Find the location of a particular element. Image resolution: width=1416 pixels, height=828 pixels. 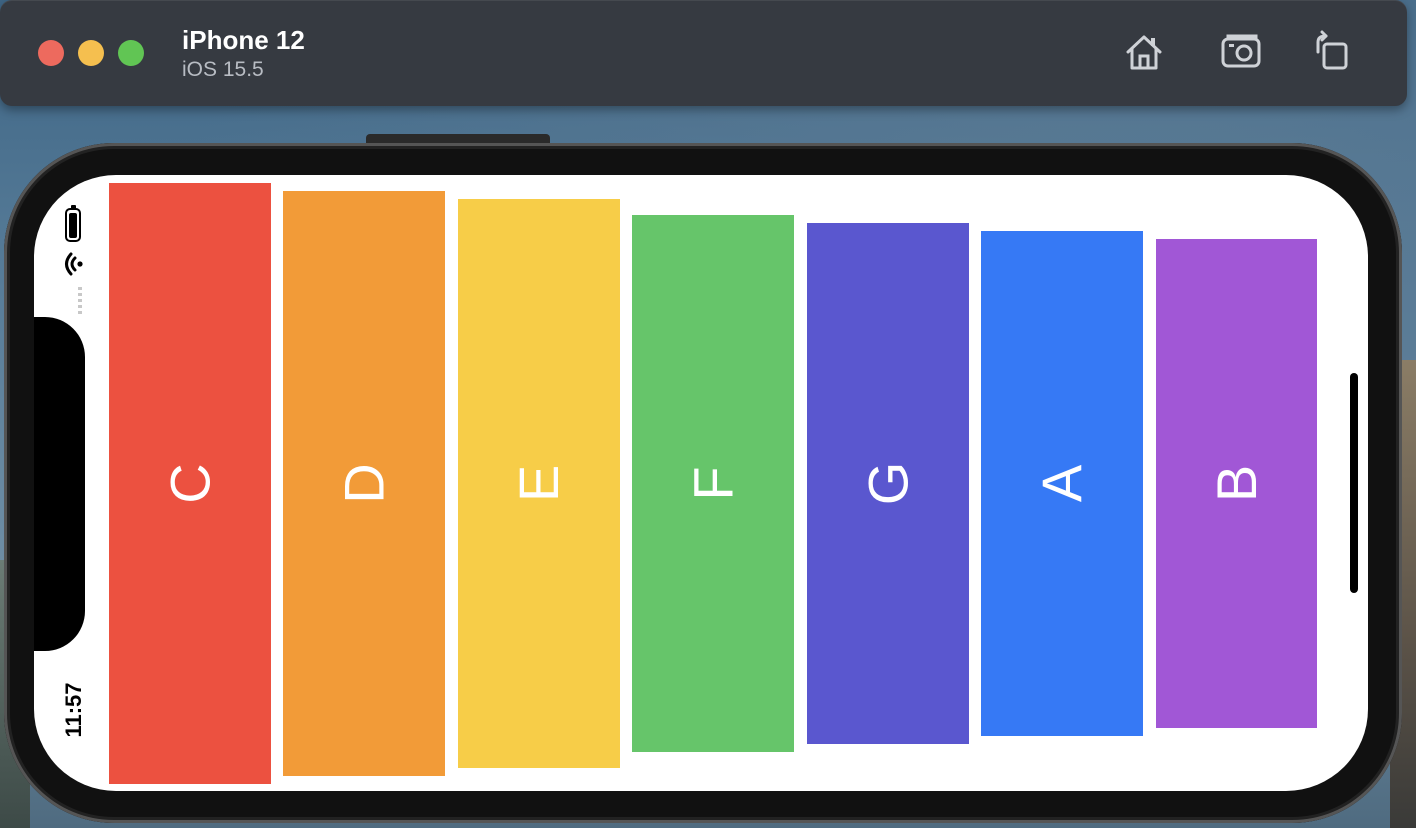

camera-notch is located at coordinates (59, 484).